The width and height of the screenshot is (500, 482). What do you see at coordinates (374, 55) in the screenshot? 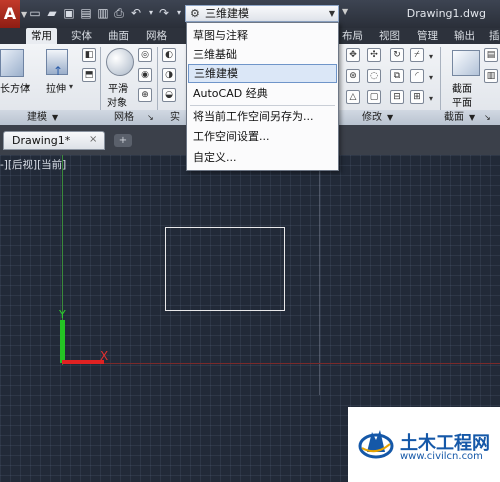
I see `move-icon: ✣` at bounding box center [374, 55].